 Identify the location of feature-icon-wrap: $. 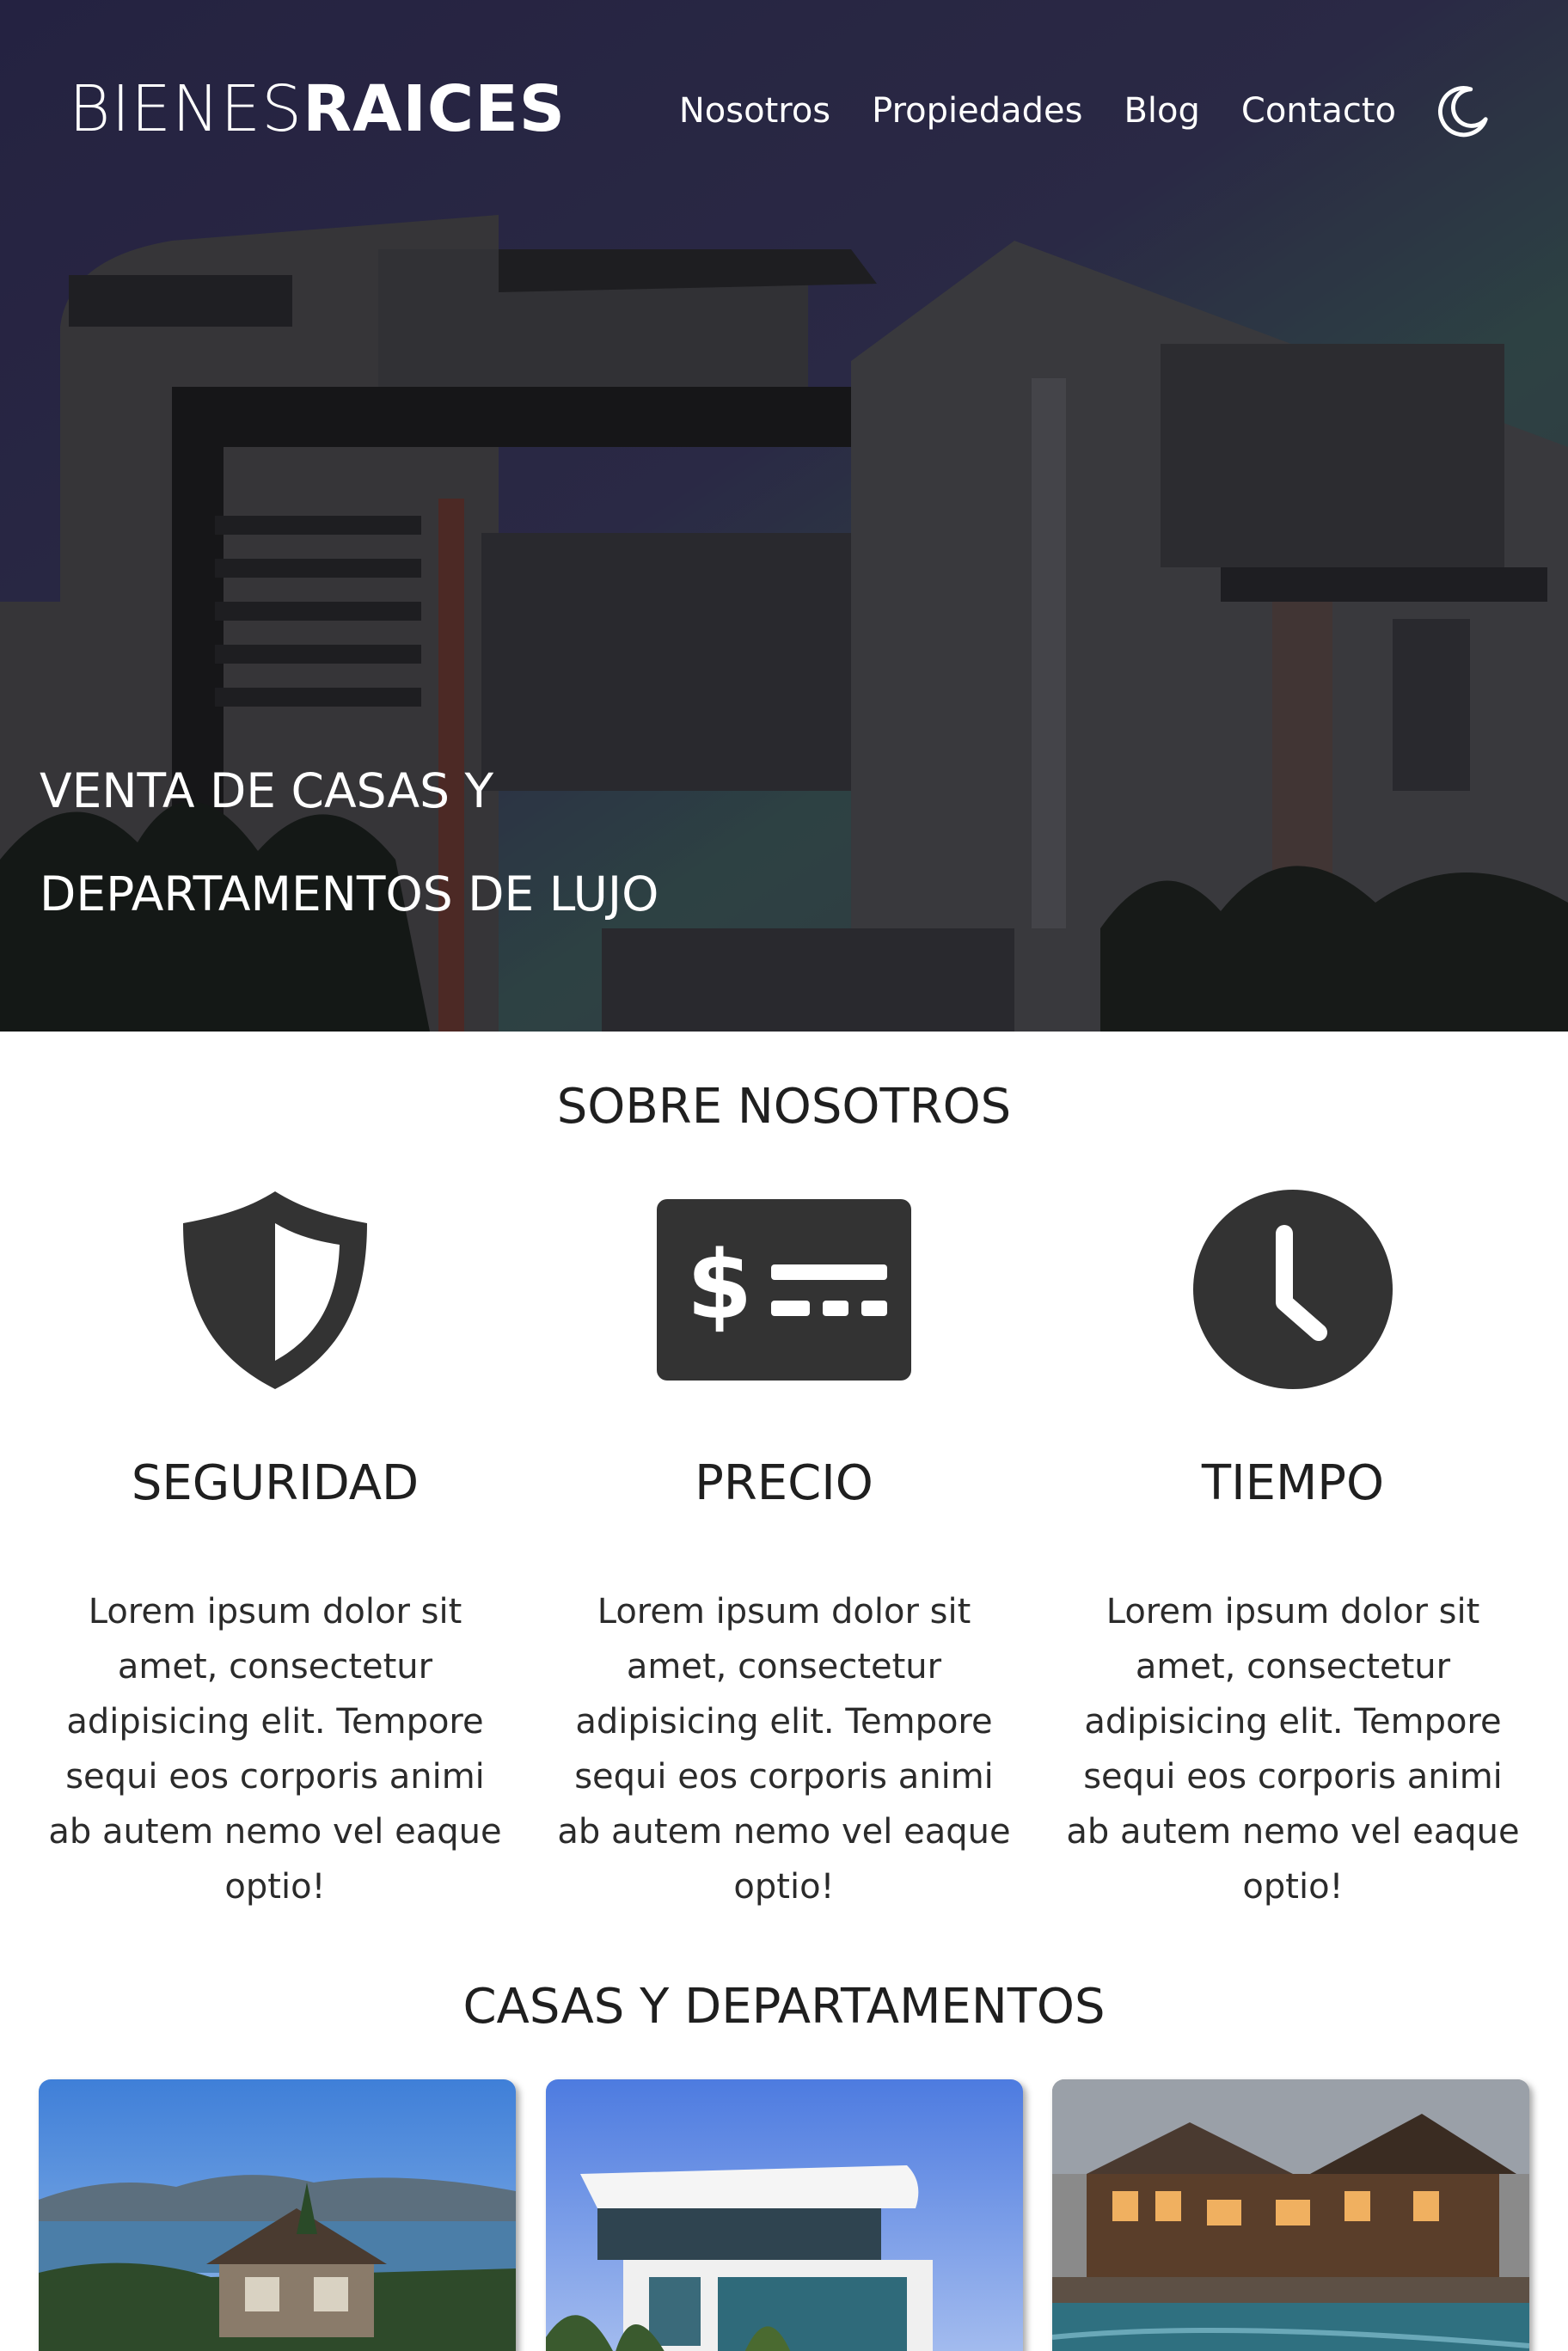
(784, 1289).